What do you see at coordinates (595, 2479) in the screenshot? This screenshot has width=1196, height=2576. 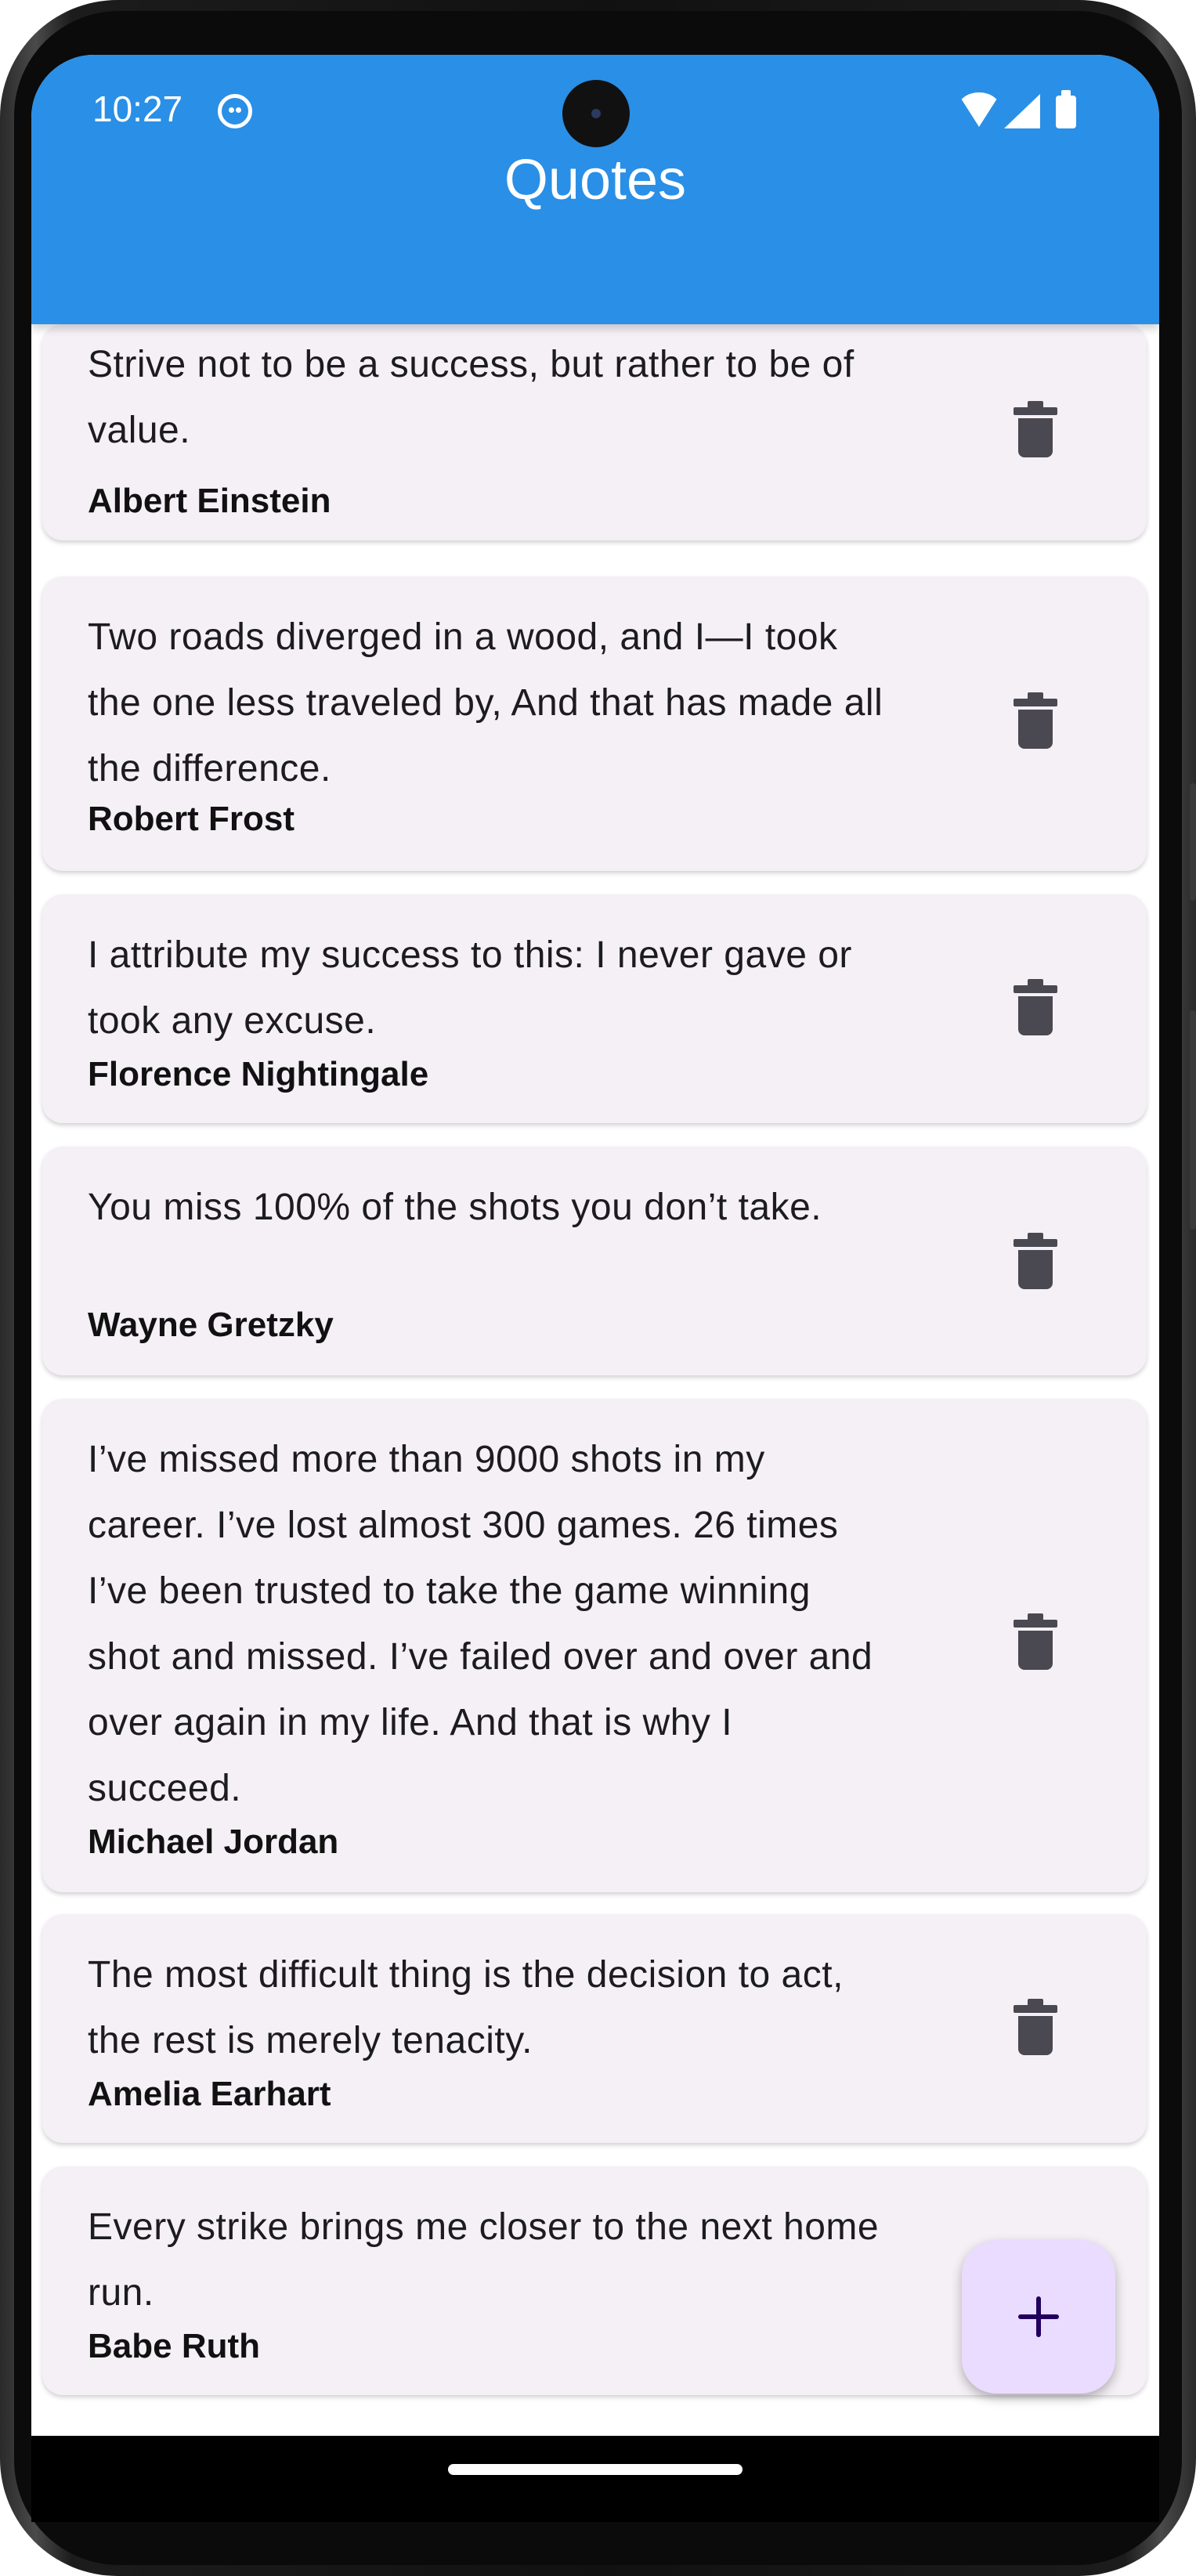 I see `system-nav-bar` at bounding box center [595, 2479].